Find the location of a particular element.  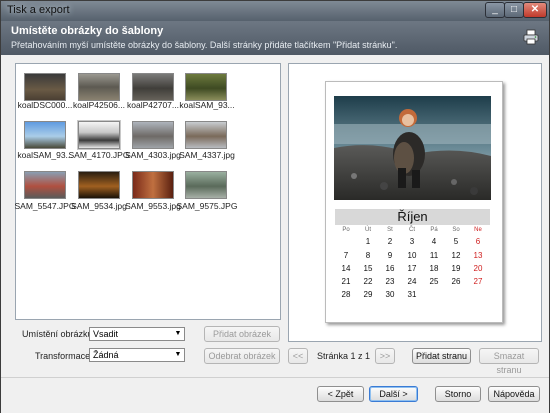

calendar-month-header: Říjen is located at coordinates (412, 217).